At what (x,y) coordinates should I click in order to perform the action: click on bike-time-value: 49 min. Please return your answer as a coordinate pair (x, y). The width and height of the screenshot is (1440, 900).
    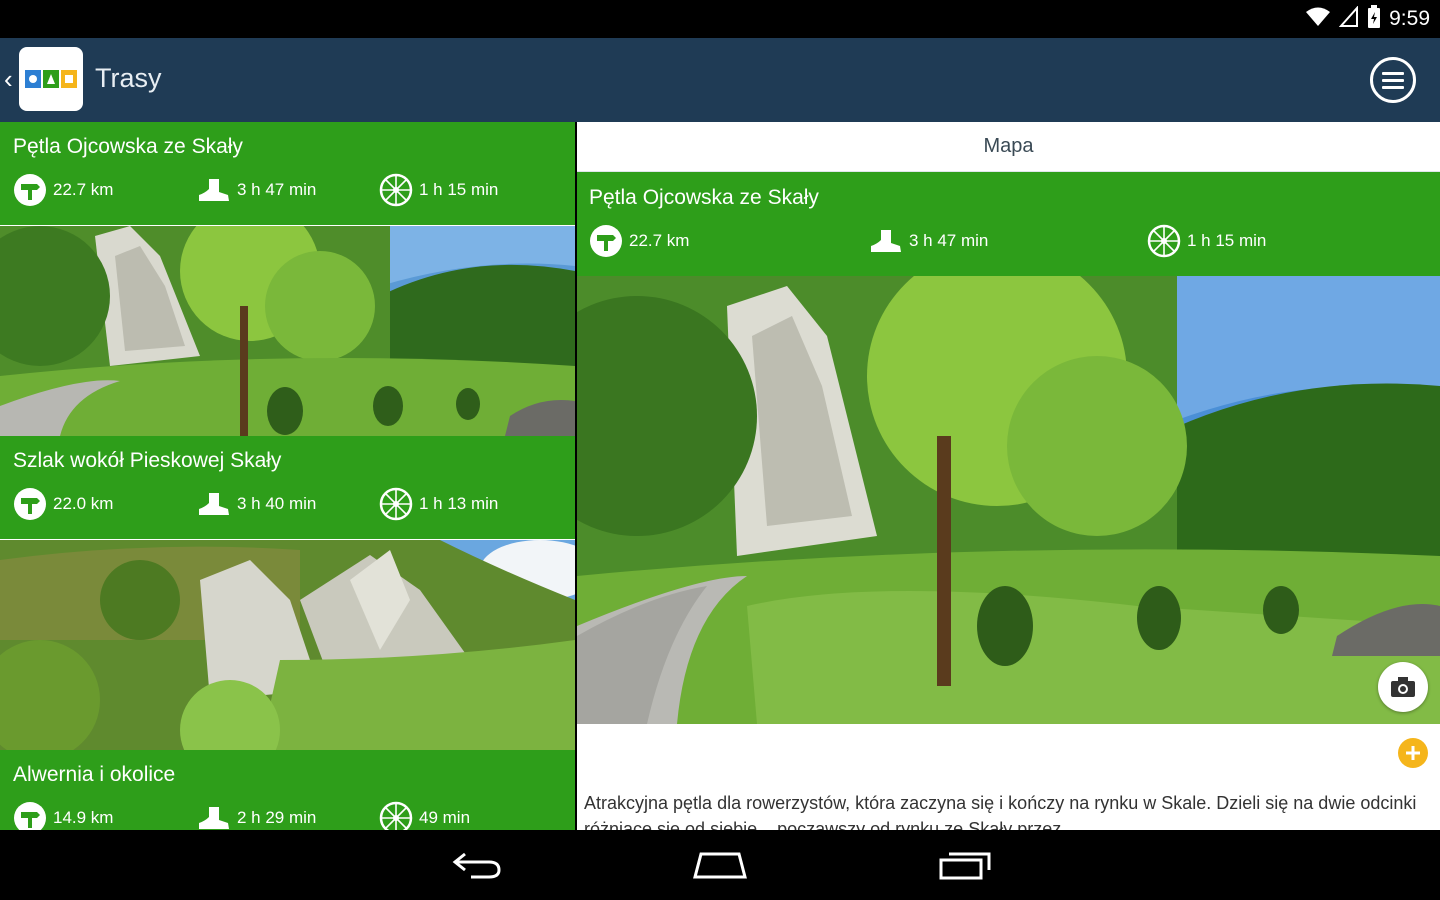
    Looking at the image, I should click on (445, 817).